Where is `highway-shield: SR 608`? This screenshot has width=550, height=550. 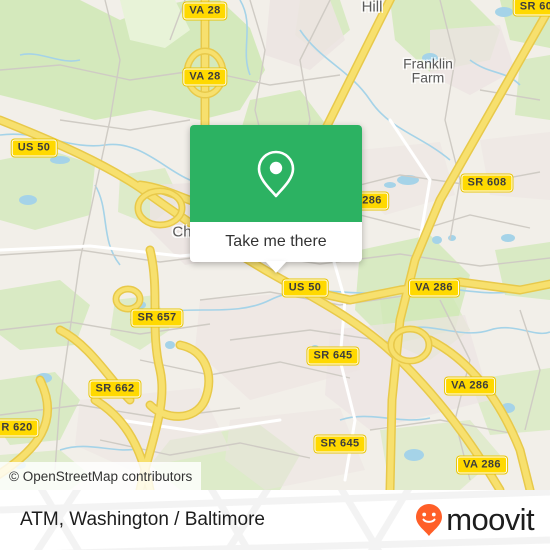 highway-shield: SR 608 is located at coordinates (487, 183).